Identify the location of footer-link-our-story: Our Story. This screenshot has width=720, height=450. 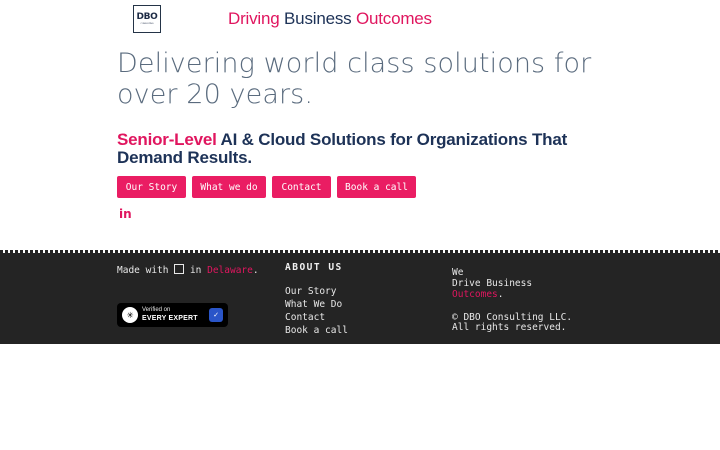
(310, 291).